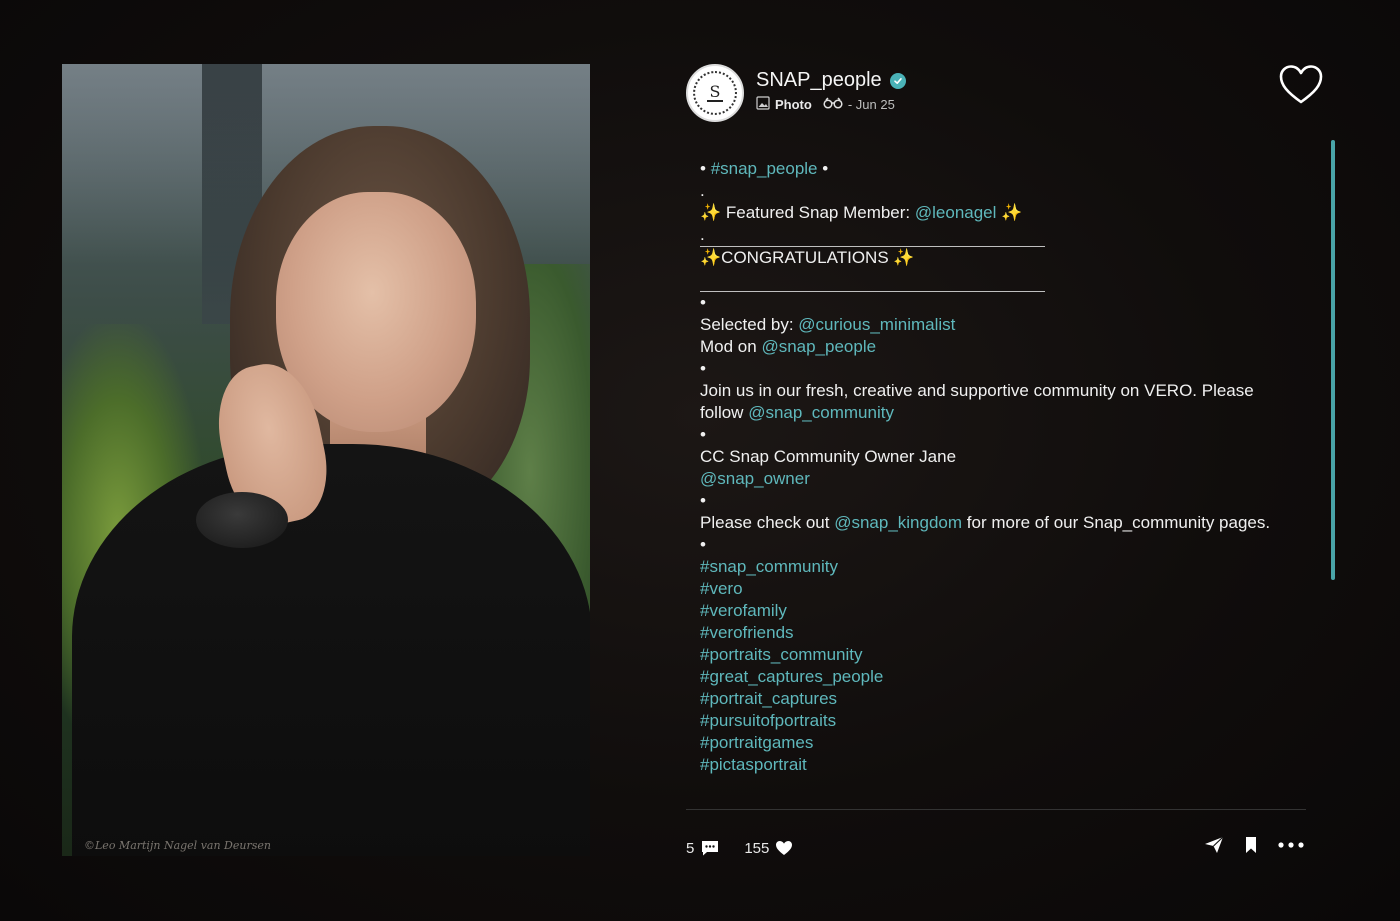 The width and height of the screenshot is (1400, 921). I want to click on avatar-logo-text: S, so click(715, 93).